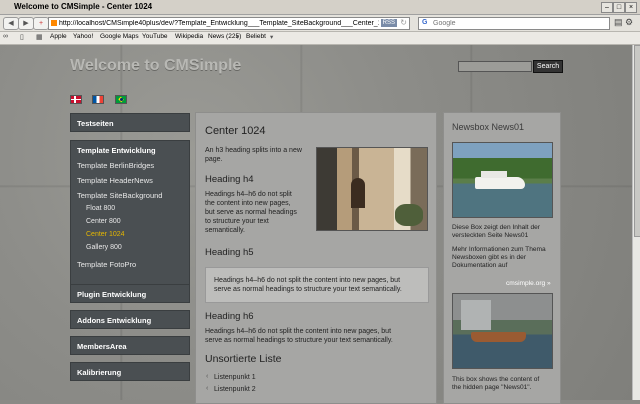 This screenshot has height=404, width=640. What do you see at coordinates (403, 22) in the screenshot?
I see `reload-icon: ↻` at bounding box center [403, 22].